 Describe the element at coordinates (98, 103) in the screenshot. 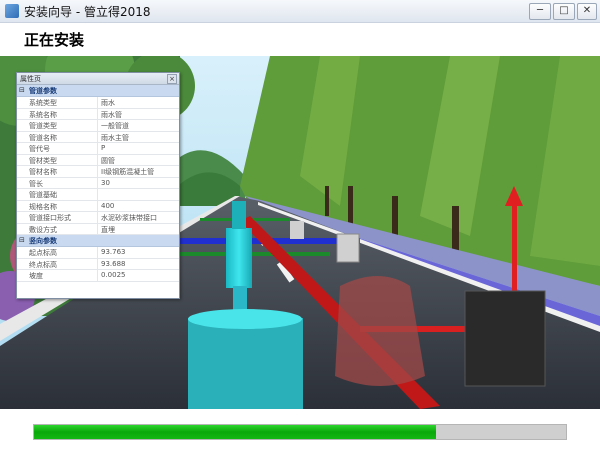

I see `property-row: 系统类型 雨水` at that location.